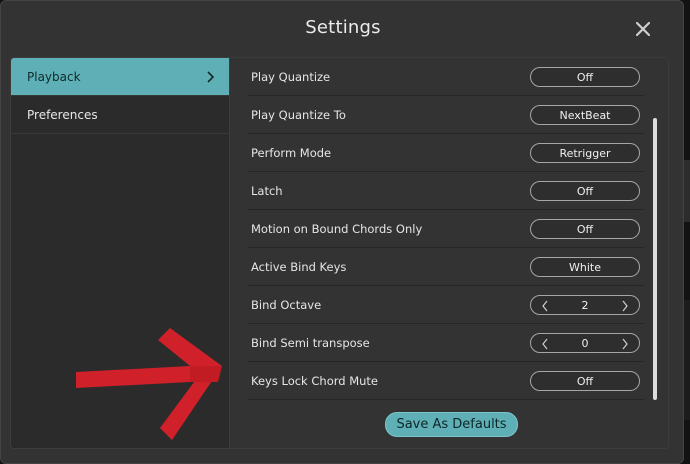 This screenshot has height=464, width=690. I want to click on sidebar-item-preferences: Preferences, so click(120, 115).